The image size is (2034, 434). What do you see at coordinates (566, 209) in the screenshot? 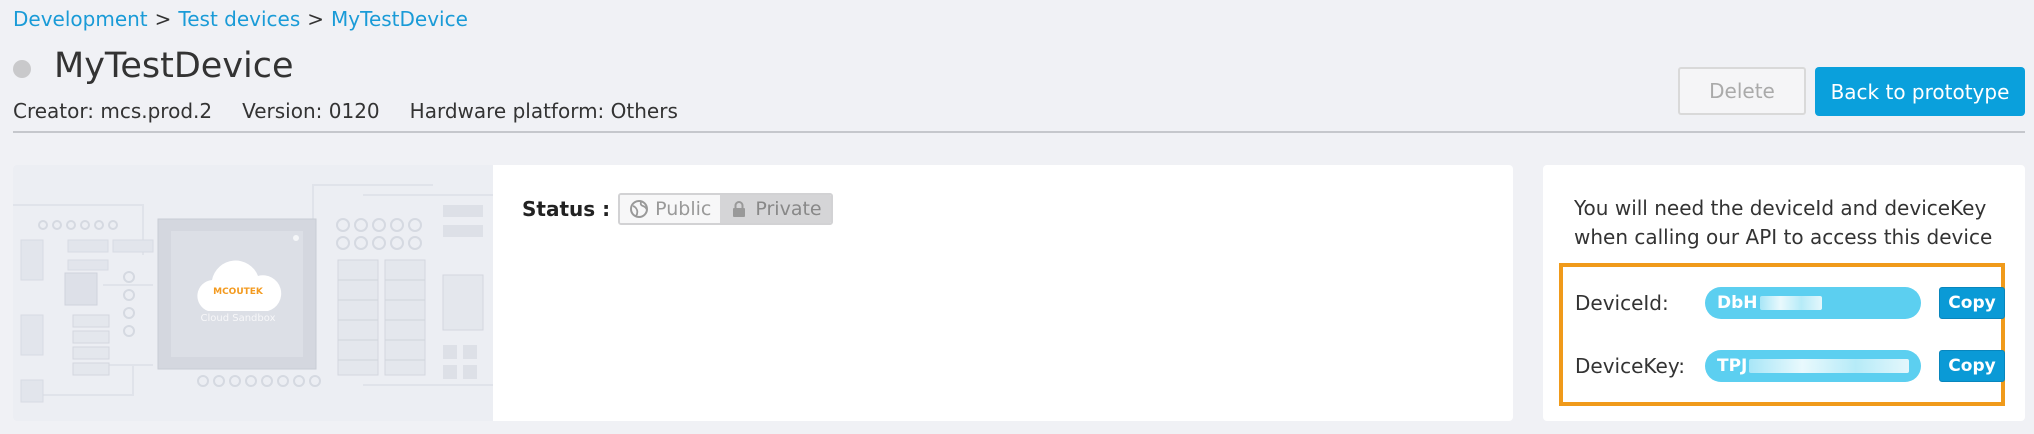
I see `status-label: Status :` at bounding box center [566, 209].